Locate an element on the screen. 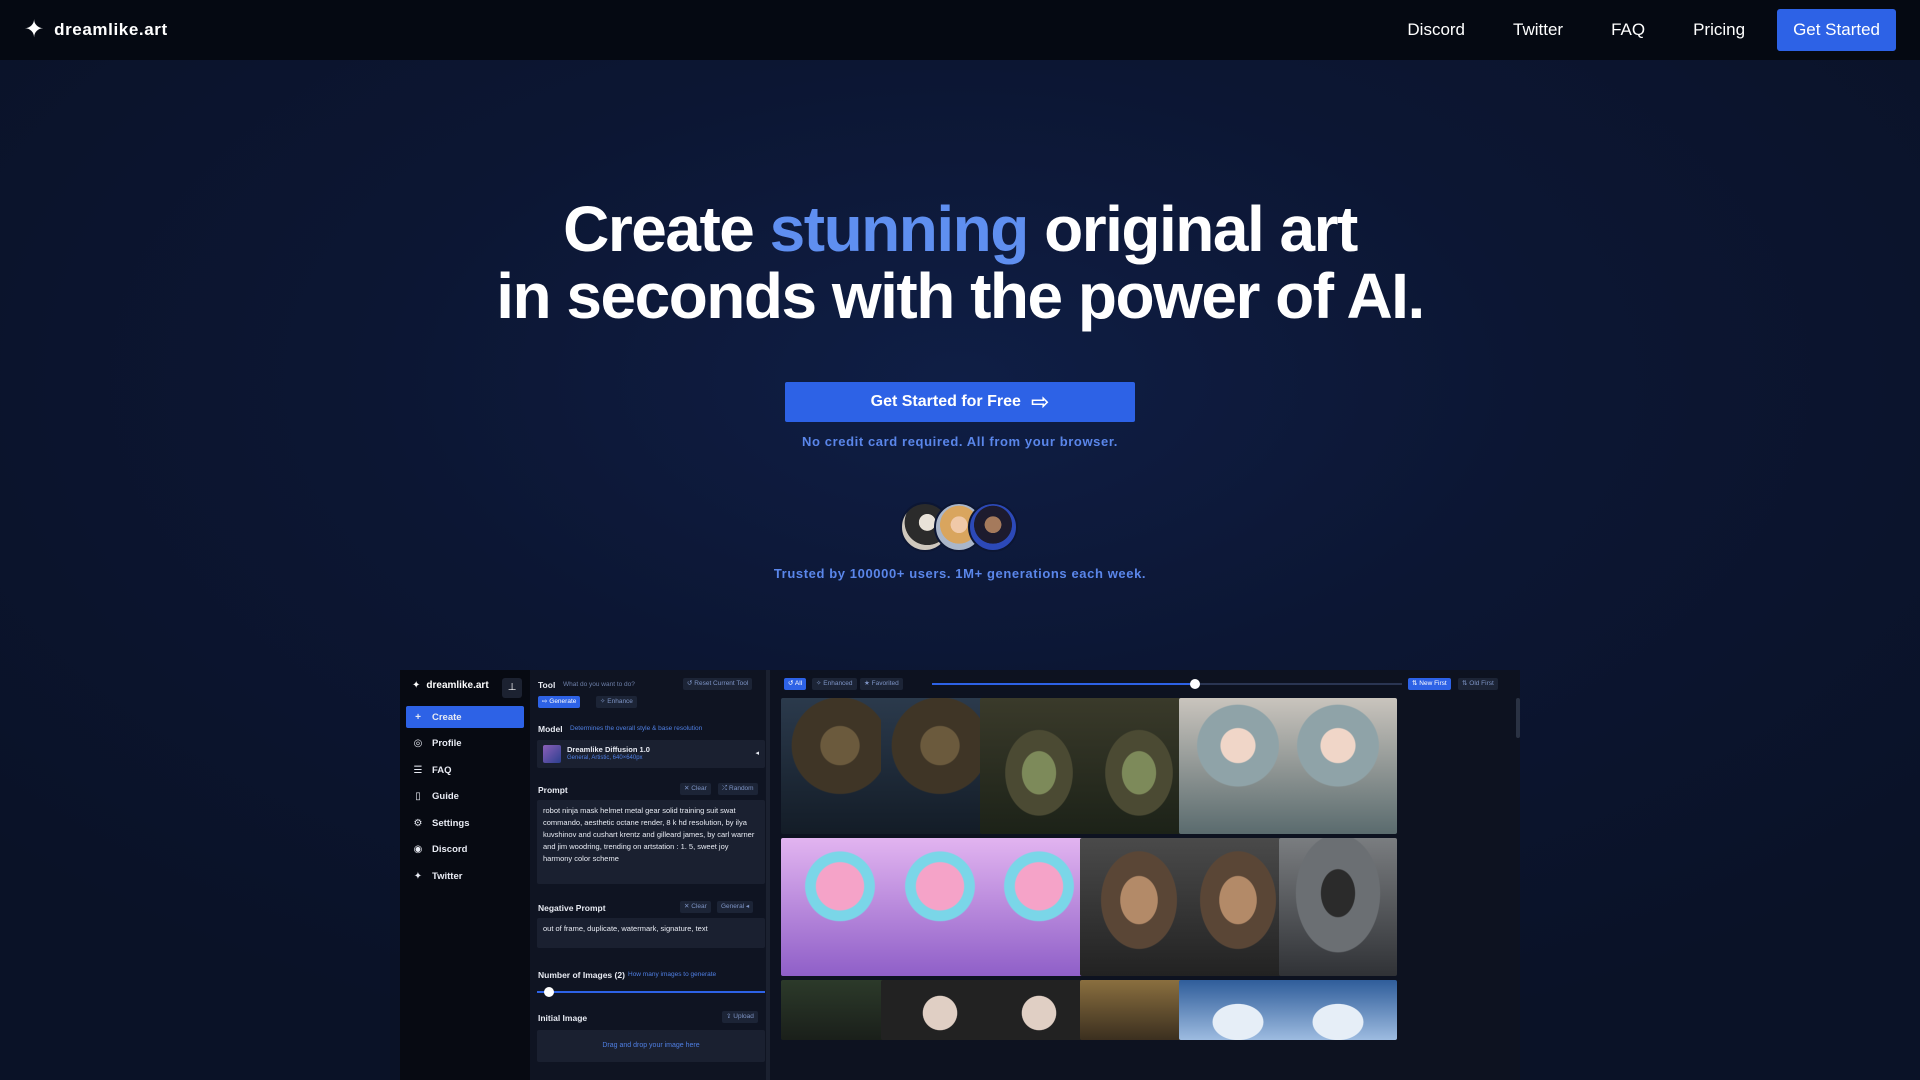  preview-brand-name: dreamlike.art is located at coordinates (457, 685).